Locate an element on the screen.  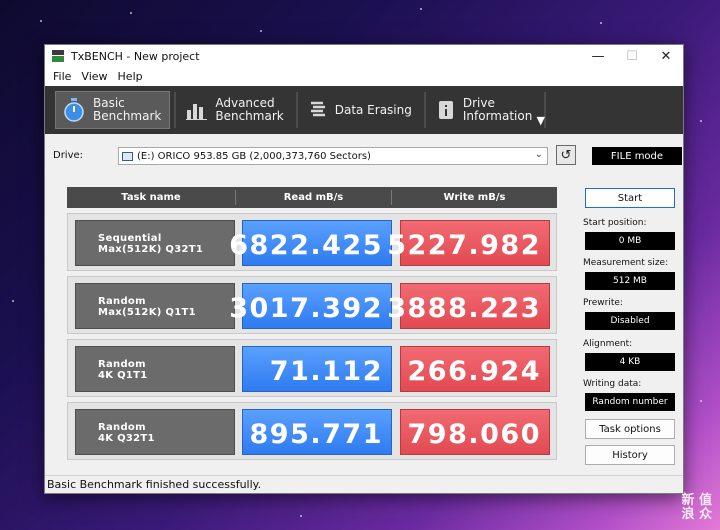
maximize-button: ☐ is located at coordinates (632, 56).